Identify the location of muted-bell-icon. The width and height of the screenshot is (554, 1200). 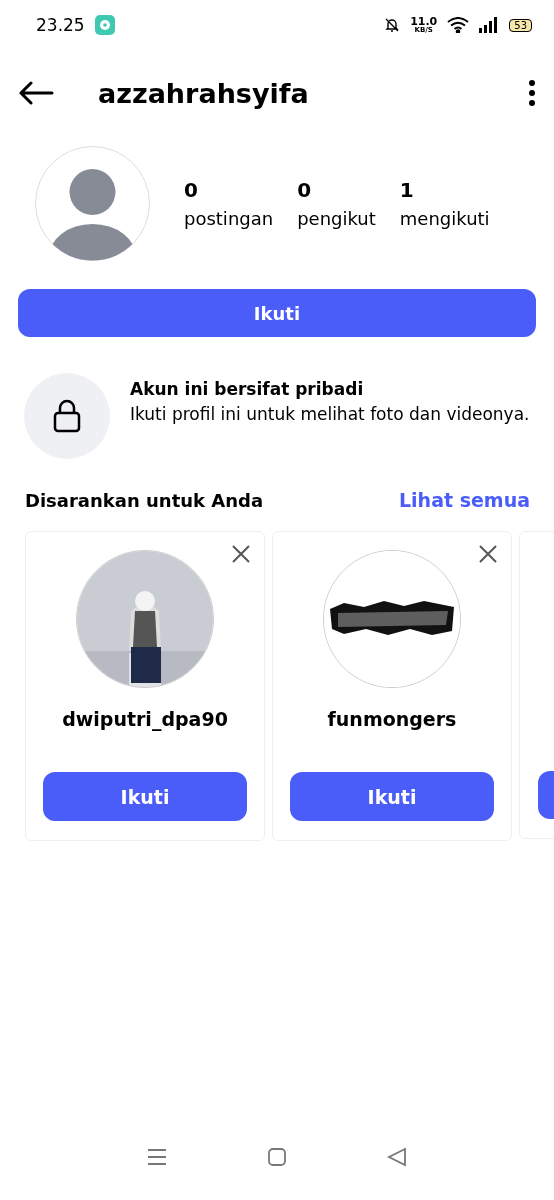
(392, 25).